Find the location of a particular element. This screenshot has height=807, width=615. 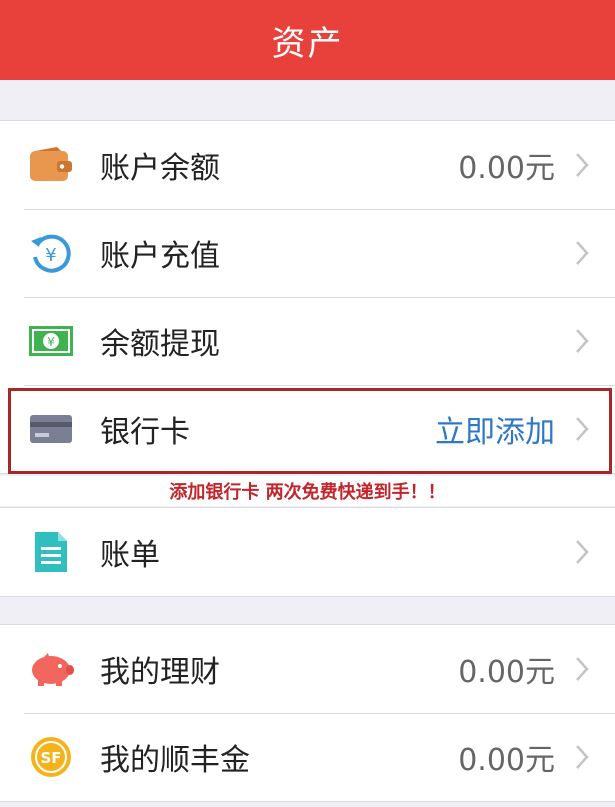

asset-group-2: 账单 is located at coordinates (307, 552).